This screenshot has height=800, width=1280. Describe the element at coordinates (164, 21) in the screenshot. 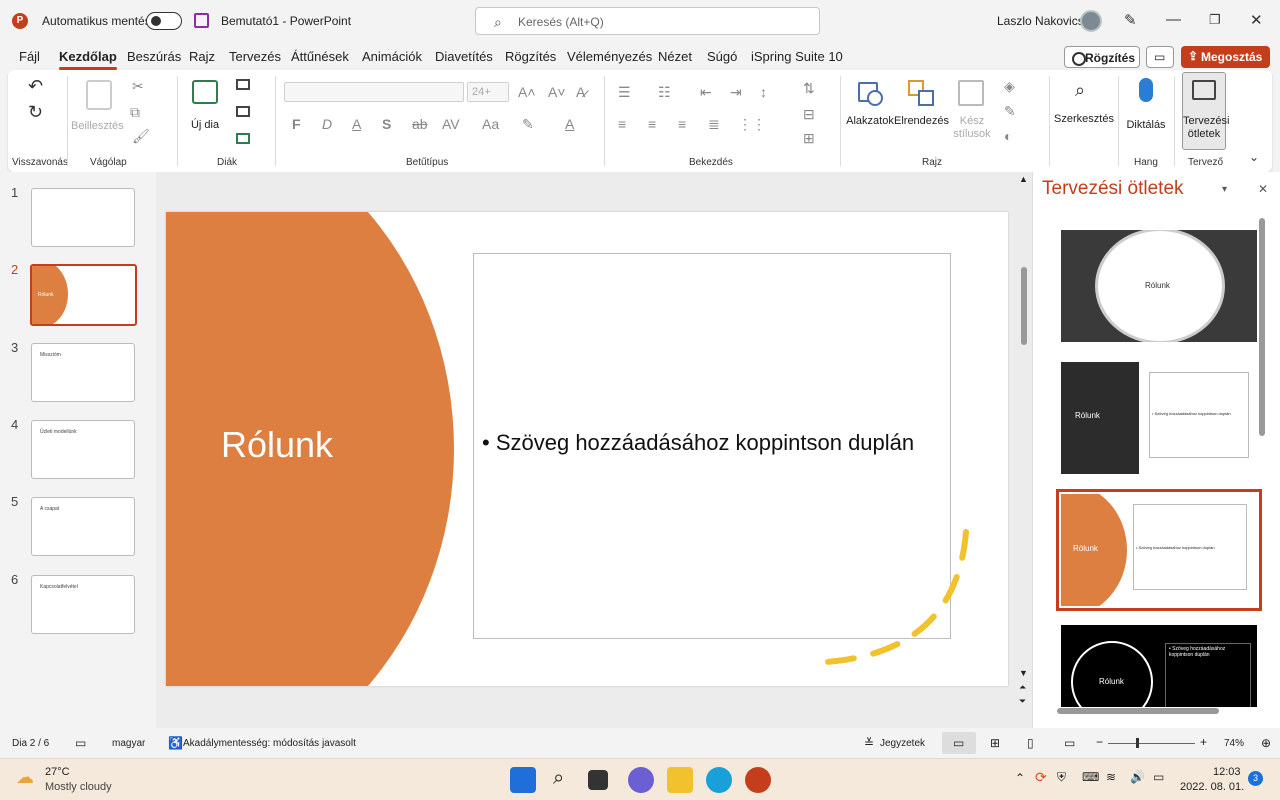

I see `autosave-toggle` at that location.